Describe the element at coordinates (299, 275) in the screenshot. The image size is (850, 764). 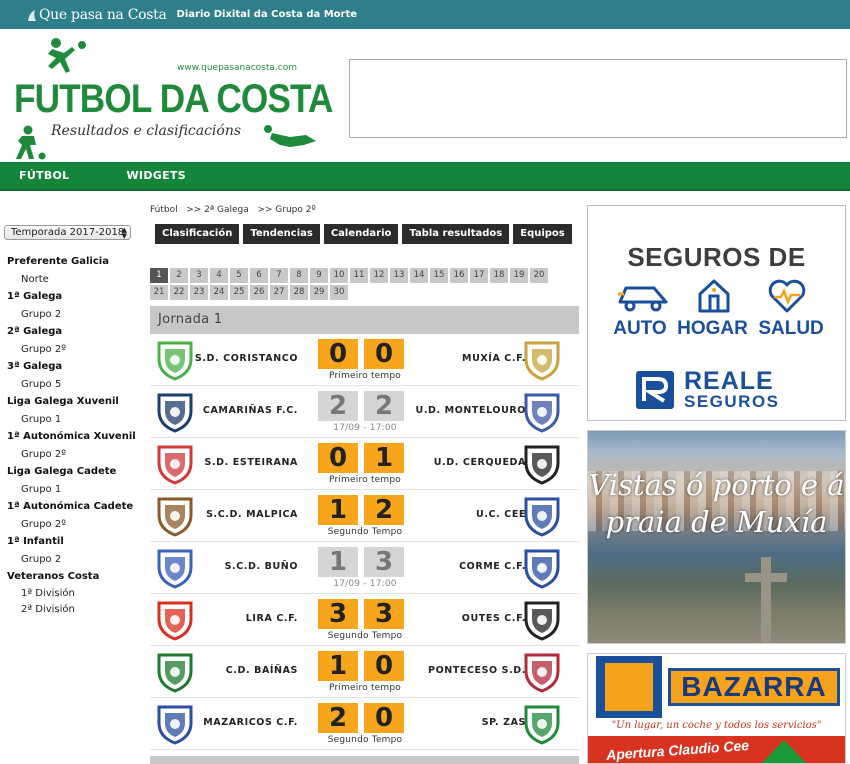
I see `round-button: 8` at that location.